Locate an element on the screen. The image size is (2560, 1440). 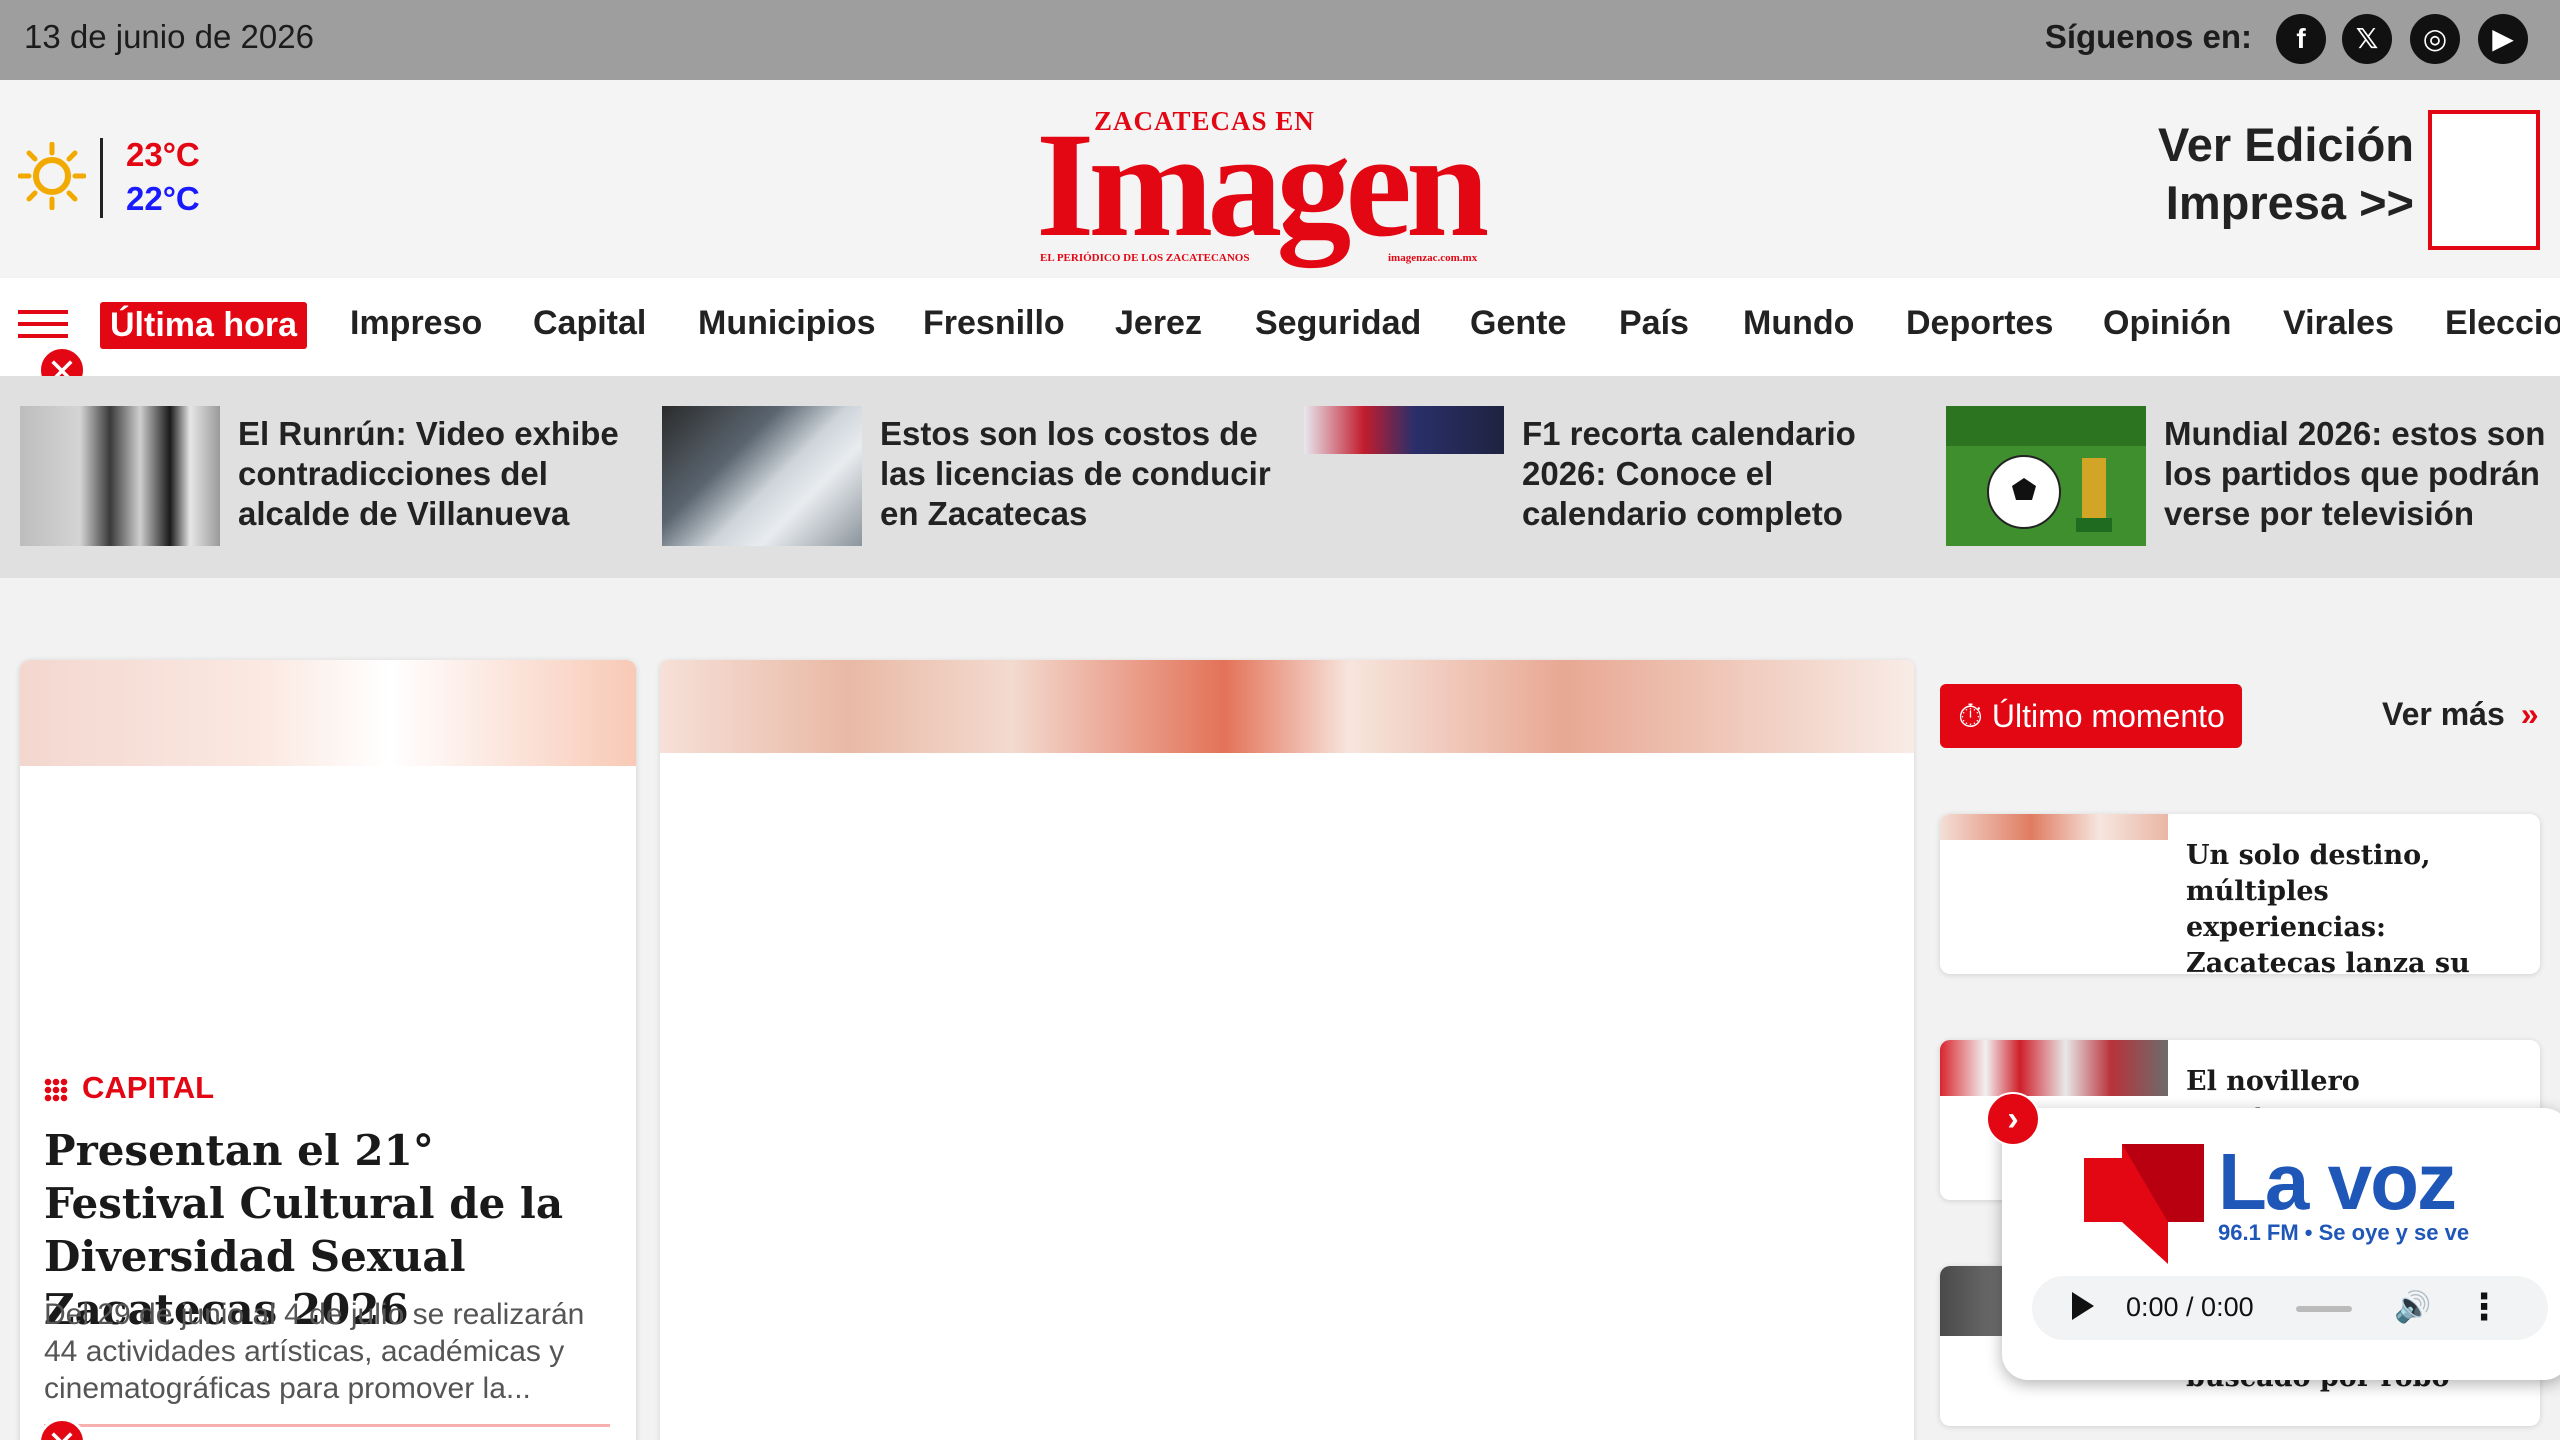
logo-url: imagenzac.com.mx is located at coordinates (1433, 258).